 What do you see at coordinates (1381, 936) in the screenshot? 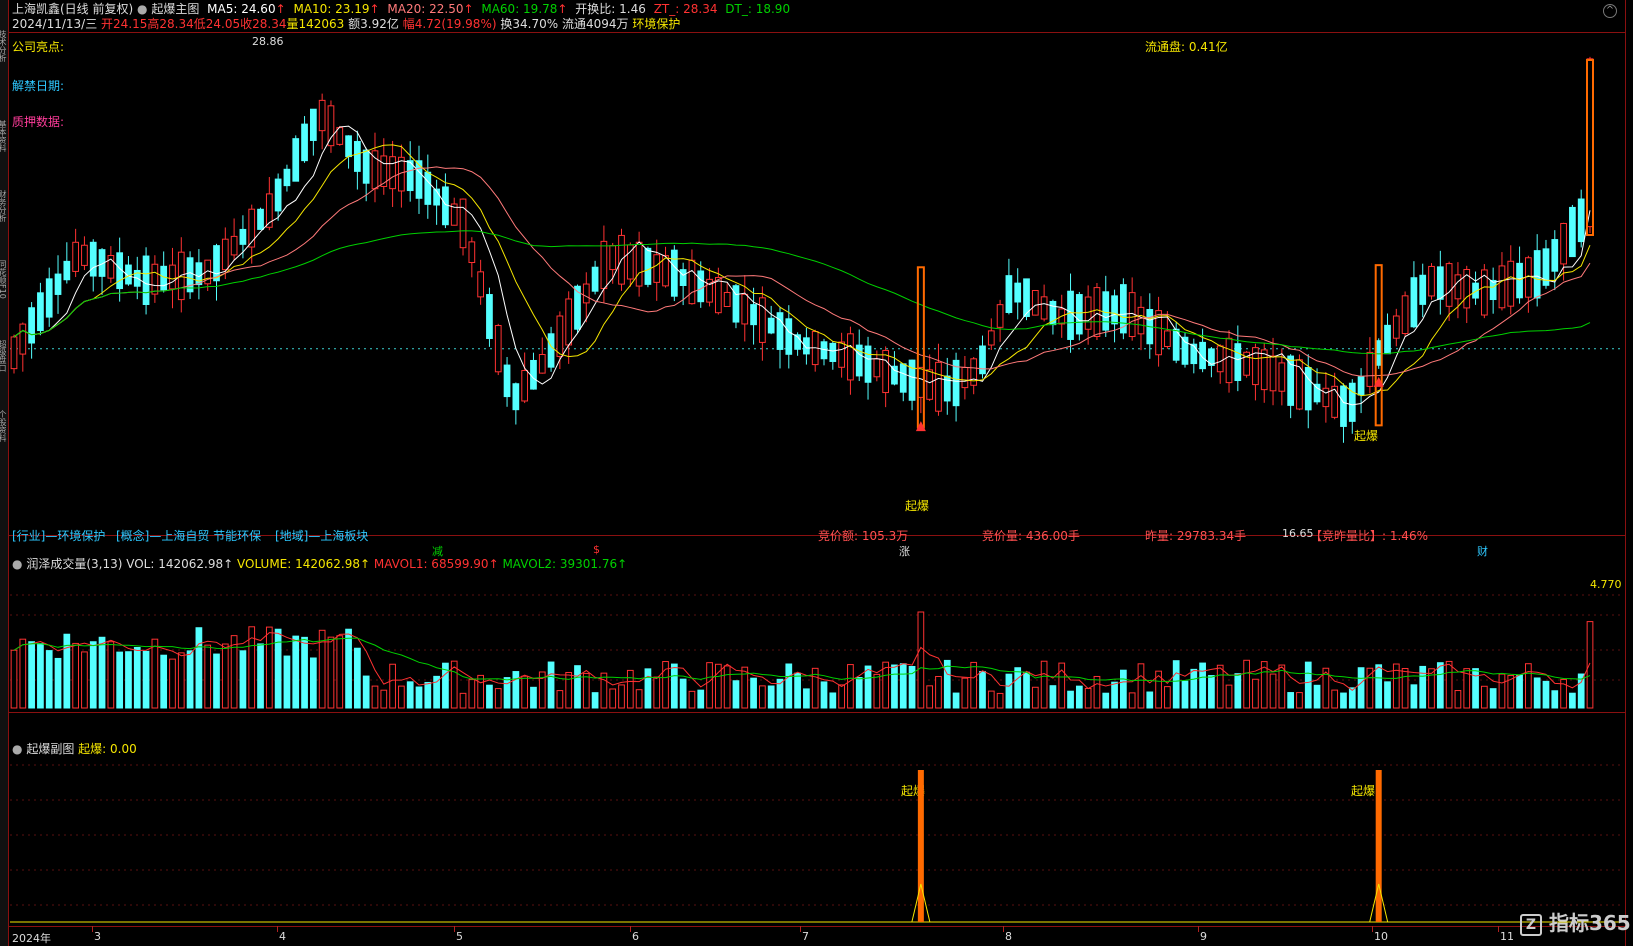
I see `x-axis-label: 10` at bounding box center [1381, 936].